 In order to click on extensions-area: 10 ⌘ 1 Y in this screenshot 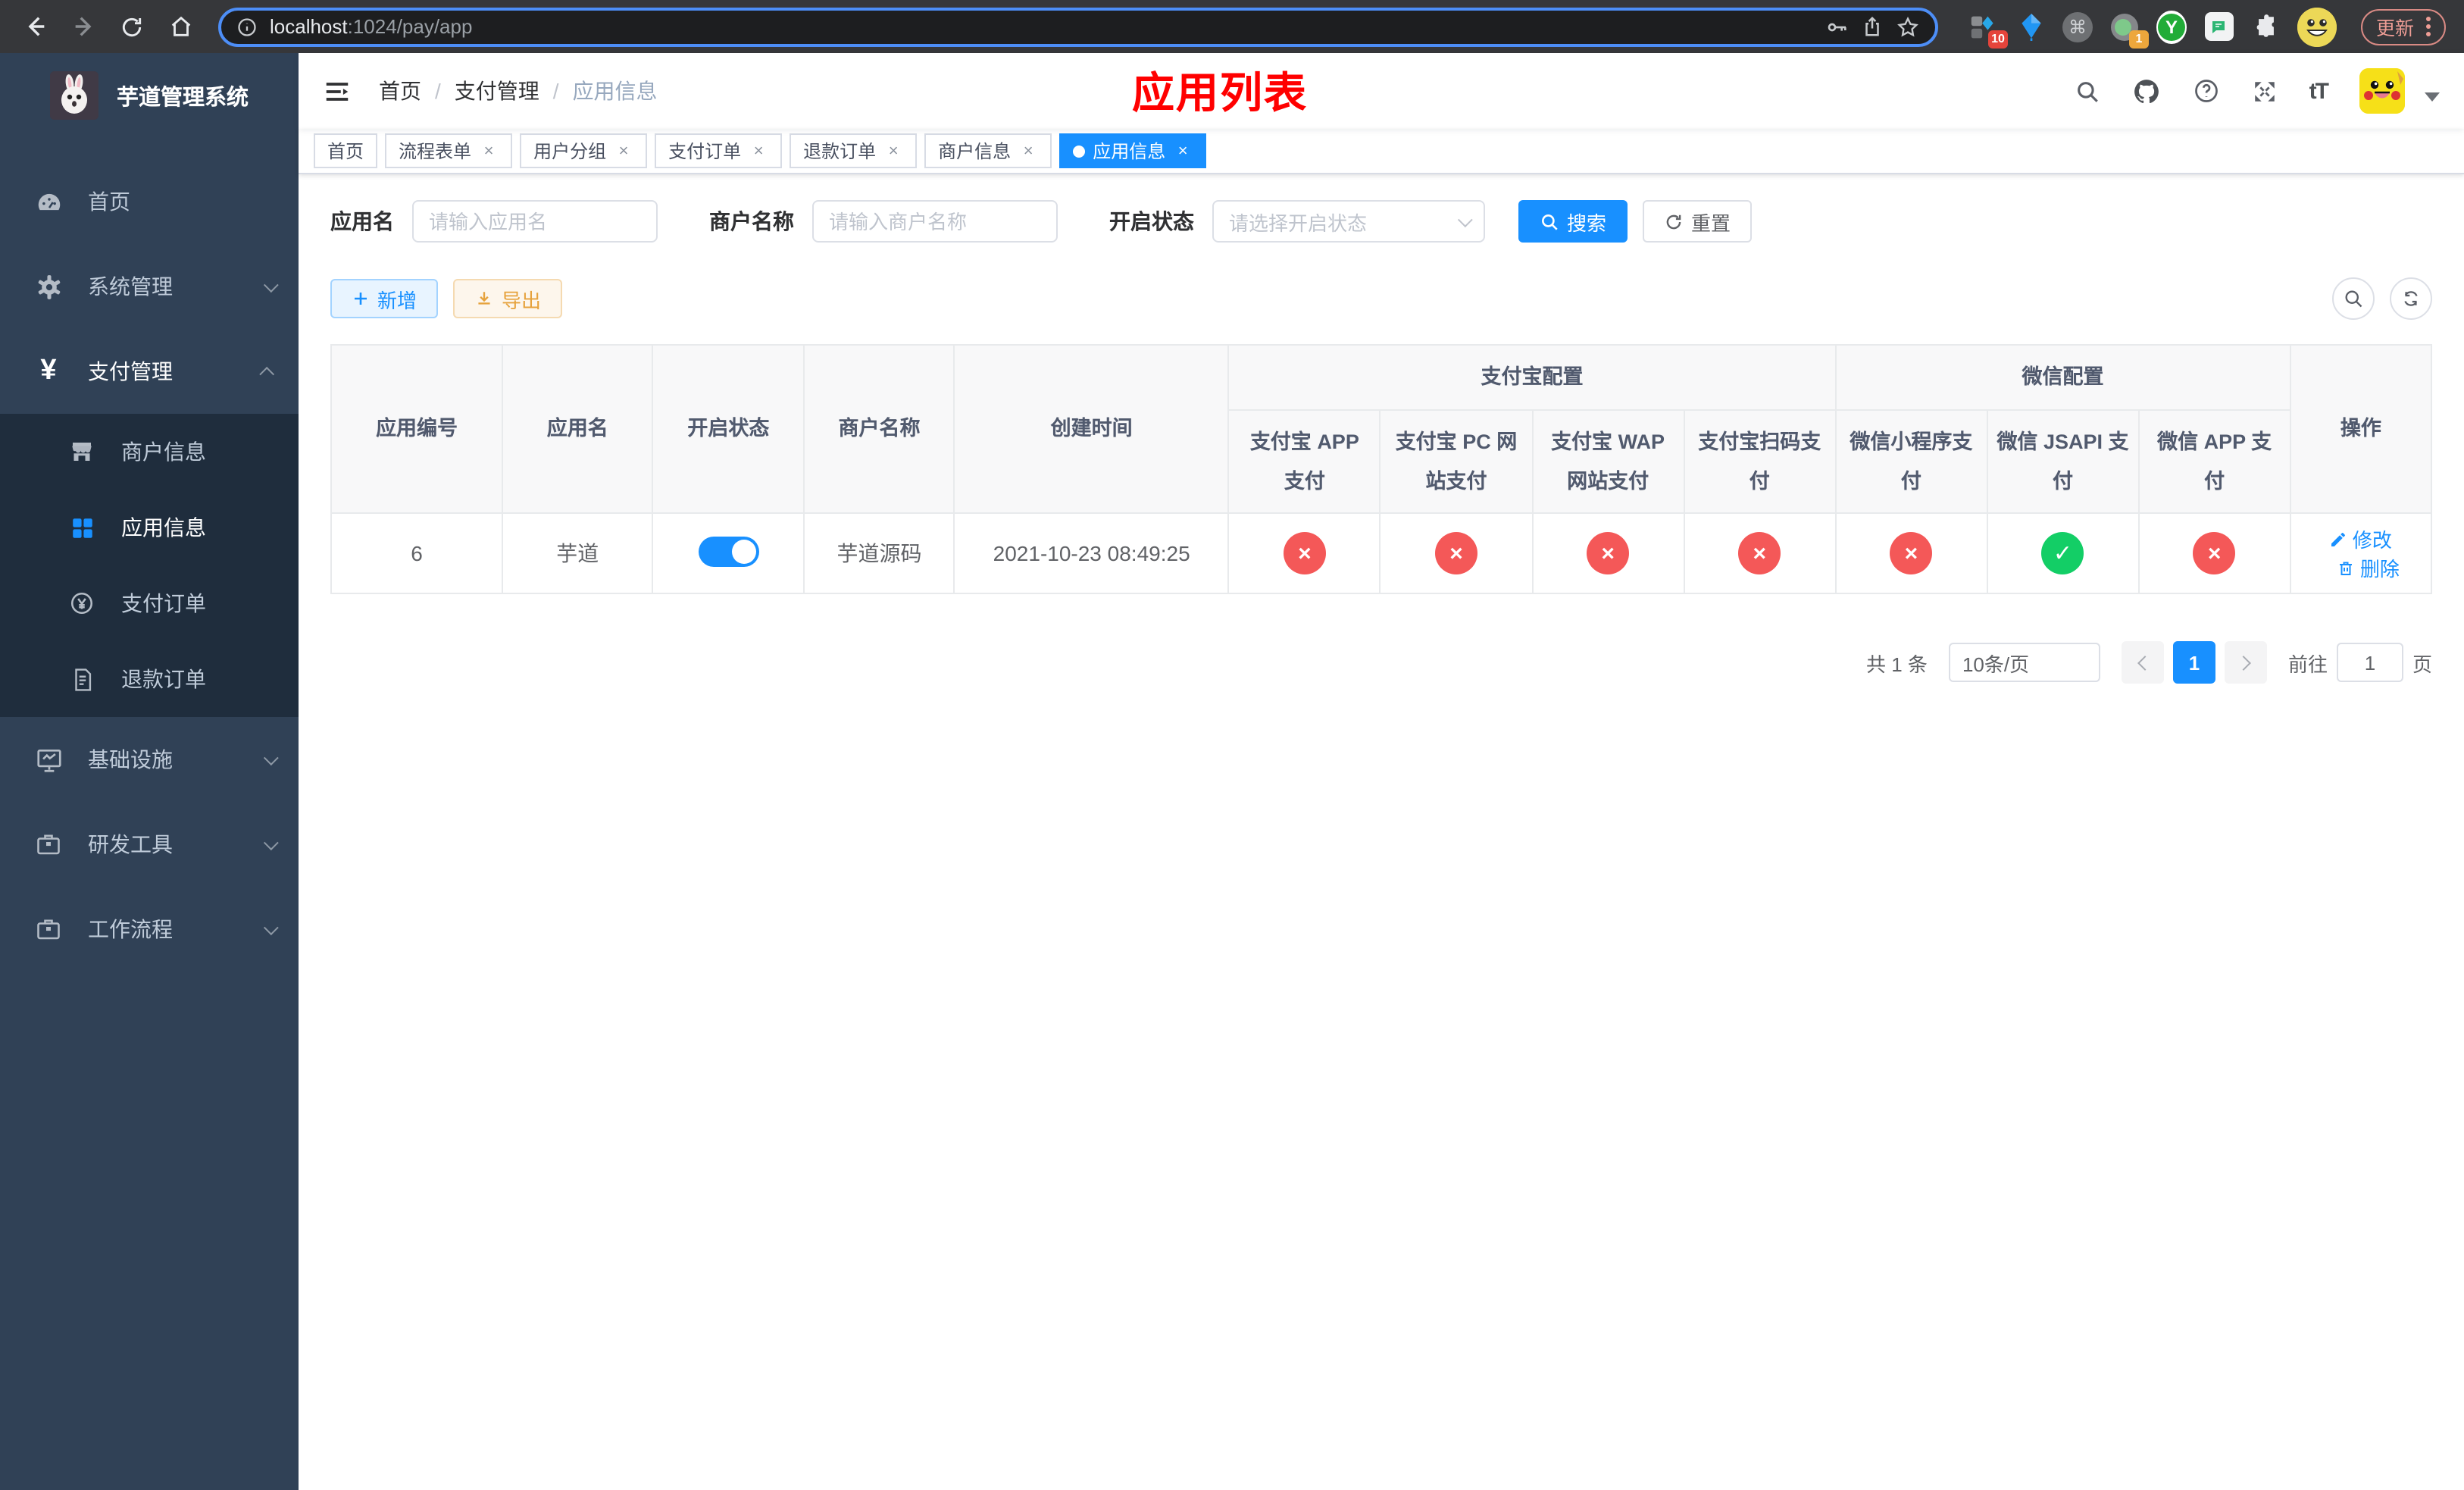, I will do `click(2152, 28)`.